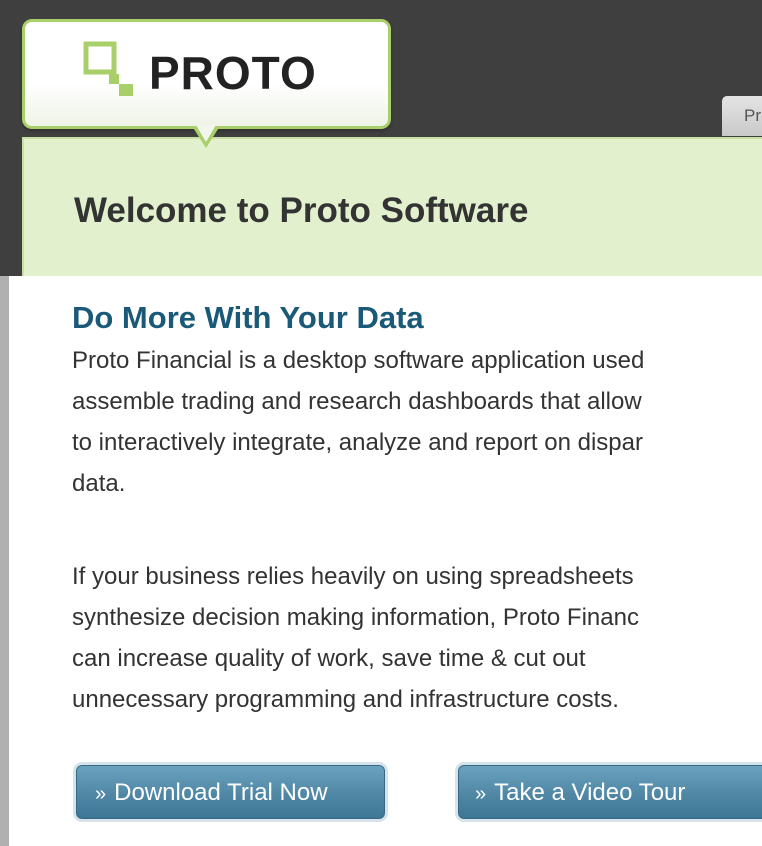 Image resolution: width=762 pixels, height=846 pixels. What do you see at coordinates (742, 116) in the screenshot?
I see `nav-tab: Pr` at bounding box center [742, 116].